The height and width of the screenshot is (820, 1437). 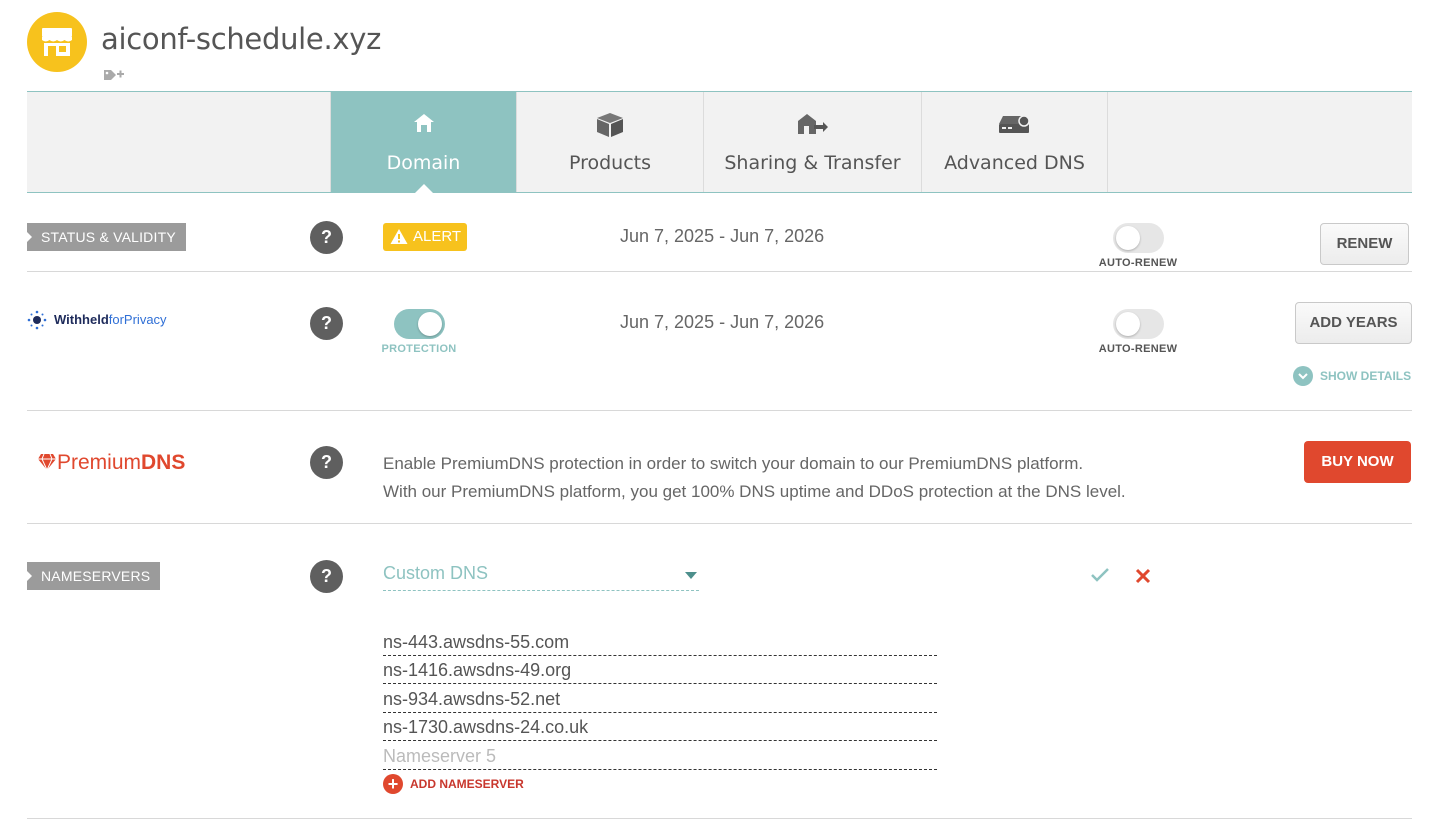 What do you see at coordinates (137, 319) in the screenshot?
I see `logo-text-rest: forPrivacy` at bounding box center [137, 319].